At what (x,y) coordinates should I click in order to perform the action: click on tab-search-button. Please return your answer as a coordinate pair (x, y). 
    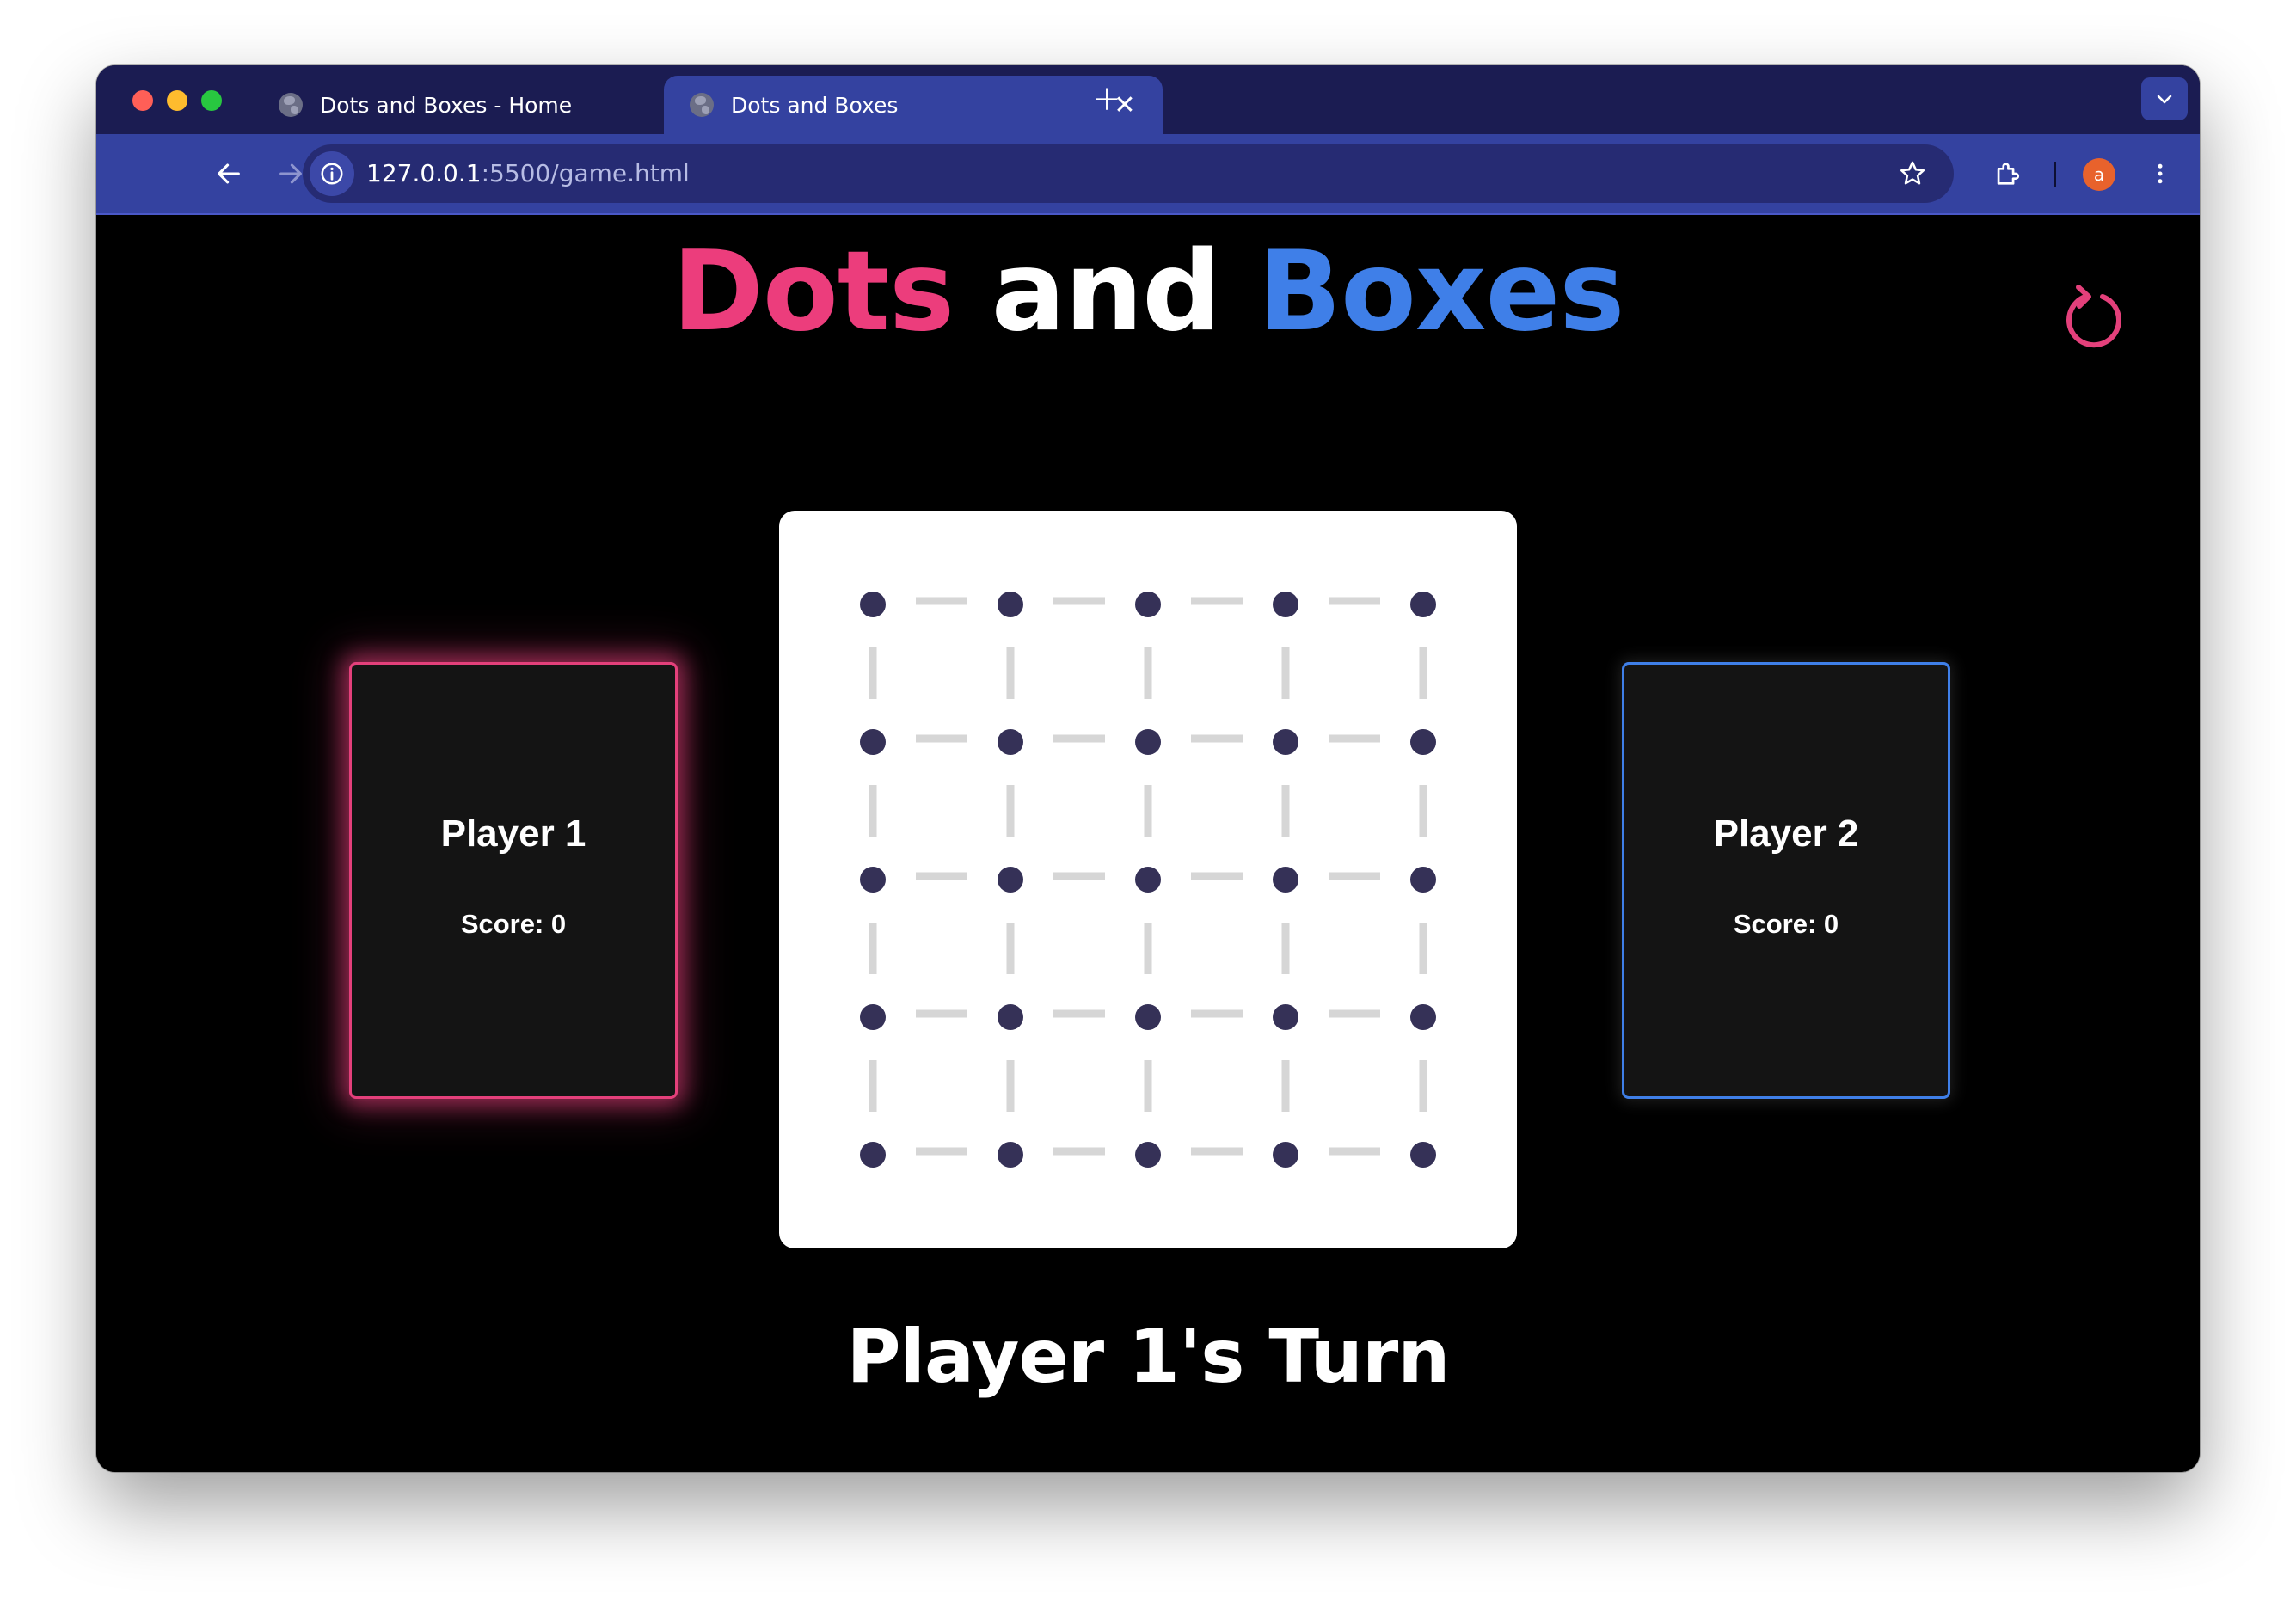
    Looking at the image, I should click on (2164, 98).